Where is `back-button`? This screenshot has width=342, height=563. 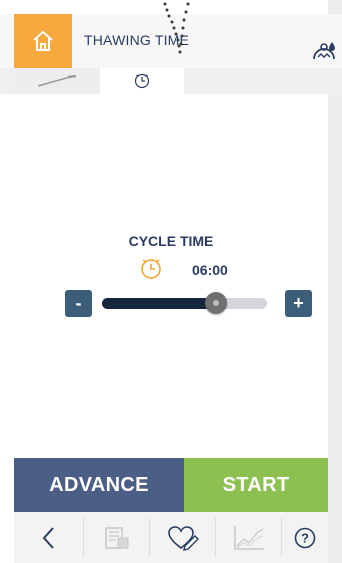
back-button is located at coordinates (48, 537).